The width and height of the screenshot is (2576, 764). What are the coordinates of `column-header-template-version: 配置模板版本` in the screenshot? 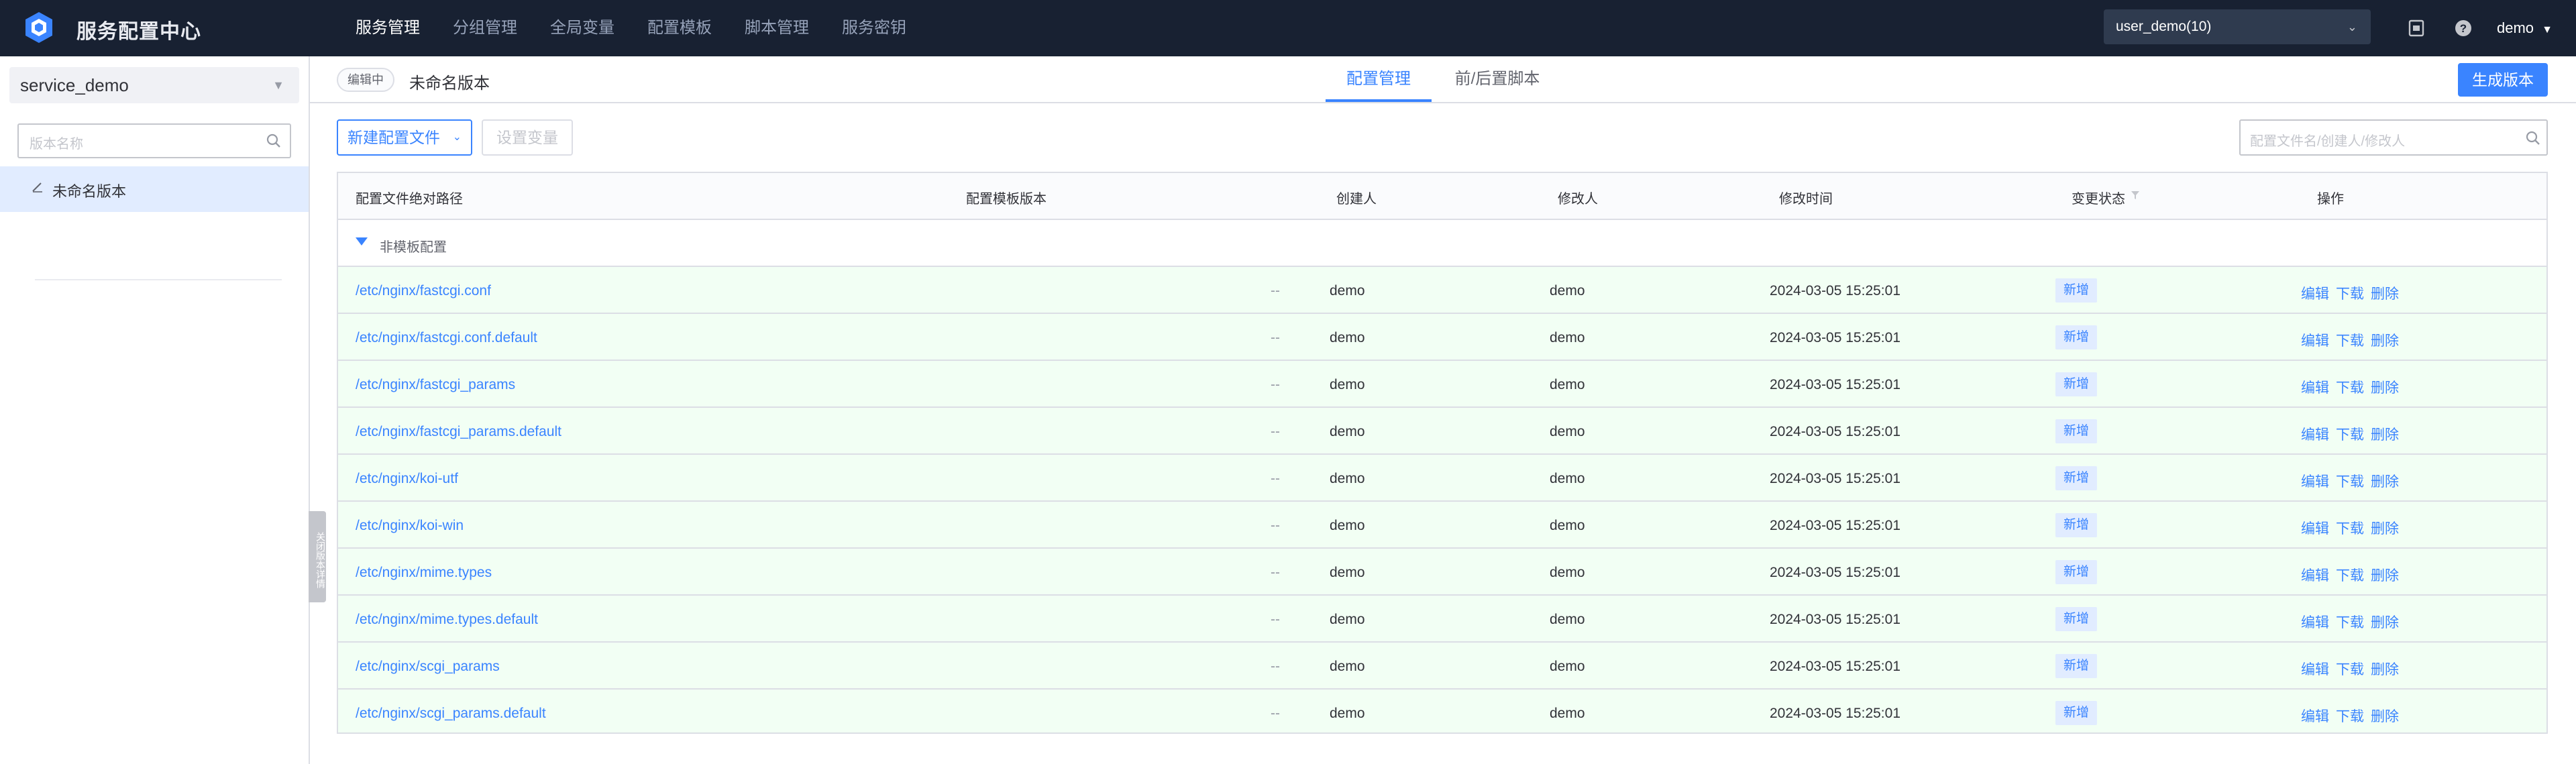 It's located at (1006, 199).